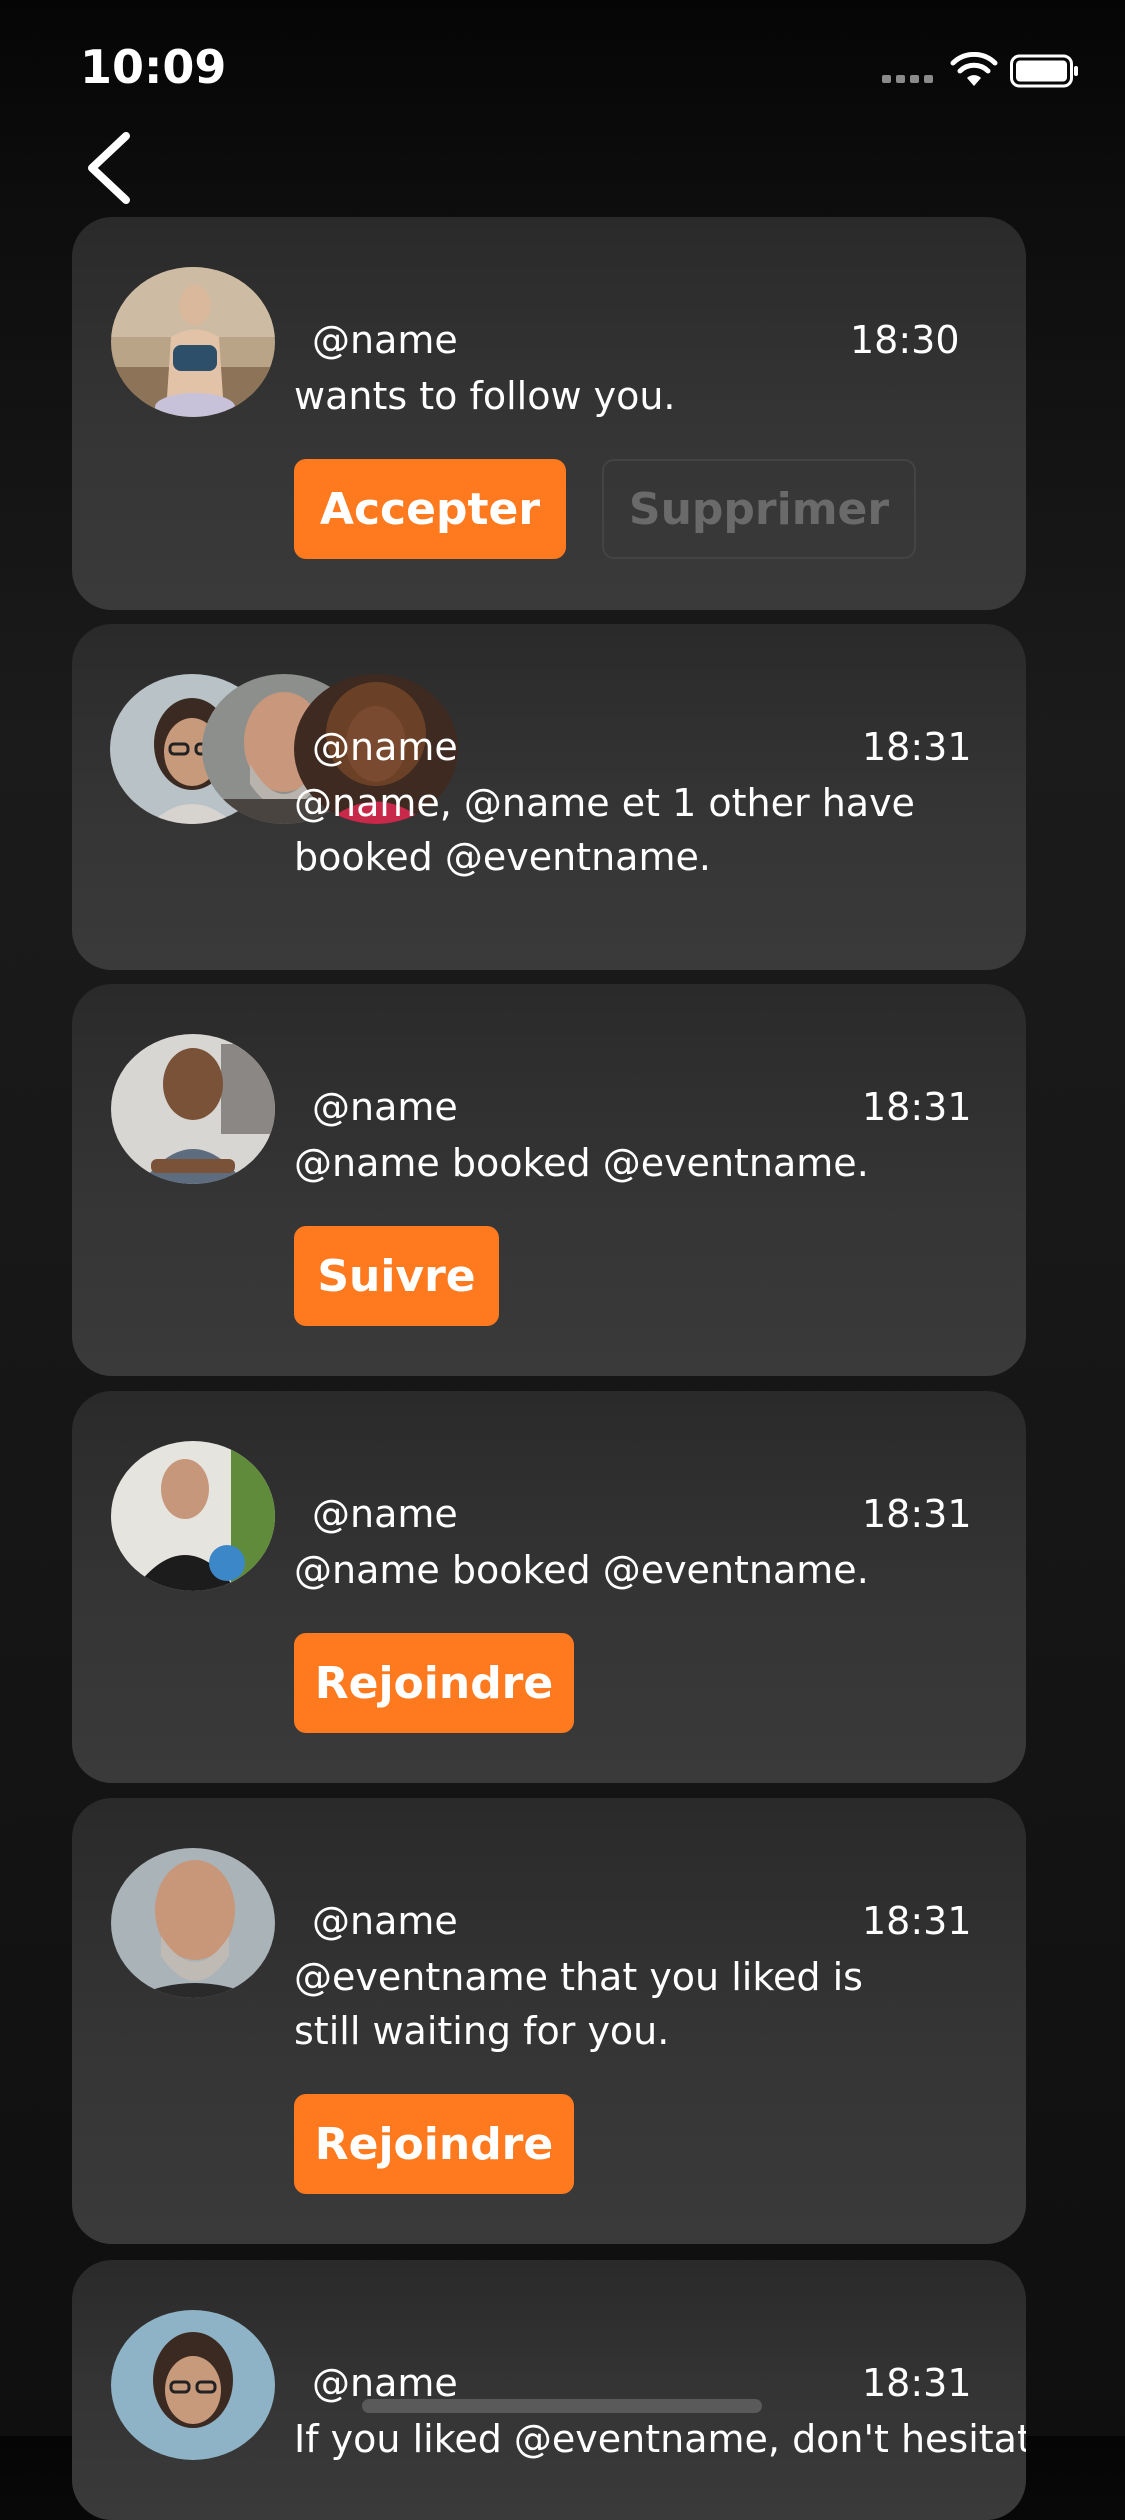 Image resolution: width=1125 pixels, height=2520 pixels. What do you see at coordinates (430, 509) in the screenshot?
I see `accept-button: Accepter` at bounding box center [430, 509].